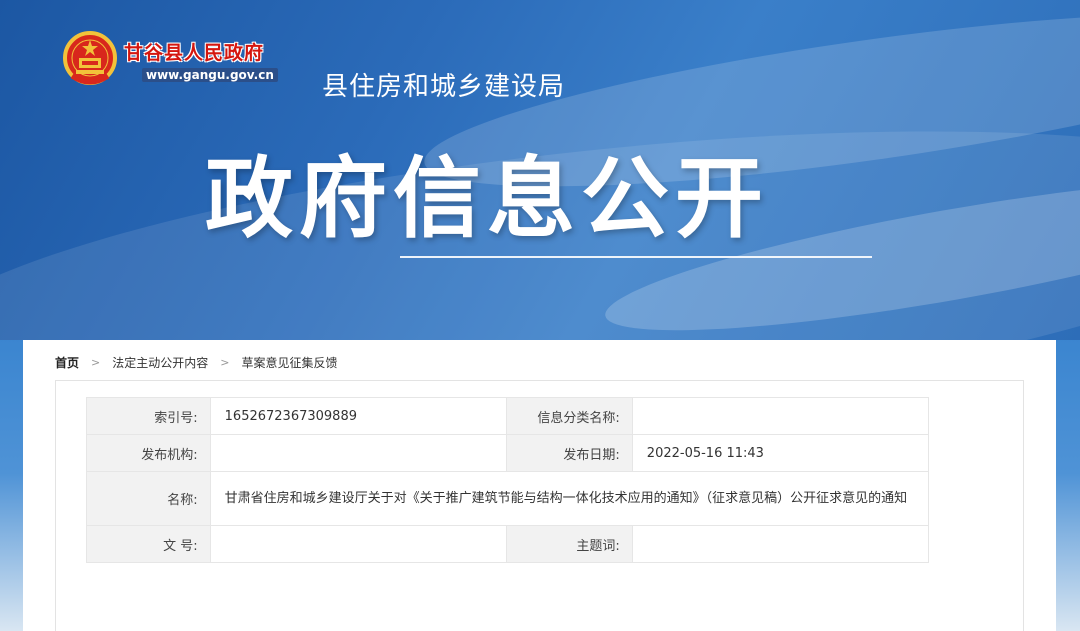 This screenshot has width=1080, height=631. I want to click on breadcrumb: 首页 > 法定主动公开内容 > 草案意见征集反馈, so click(196, 362).